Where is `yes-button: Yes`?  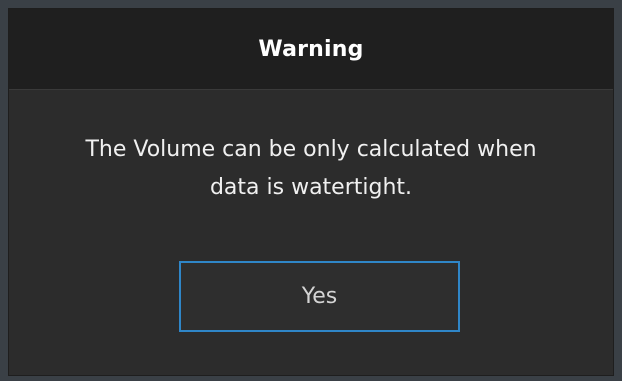 yes-button: Yes is located at coordinates (319, 296).